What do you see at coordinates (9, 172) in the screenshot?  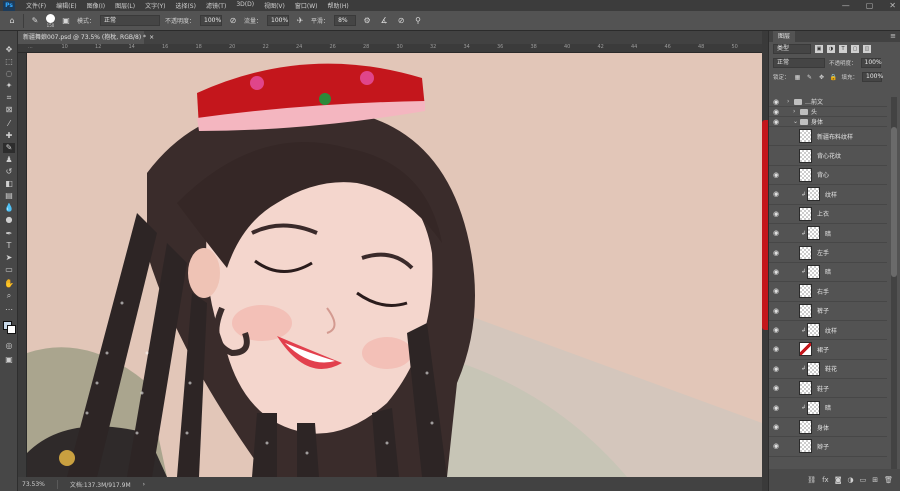 I see `history-brush-tool-icon: ↺` at bounding box center [9, 172].